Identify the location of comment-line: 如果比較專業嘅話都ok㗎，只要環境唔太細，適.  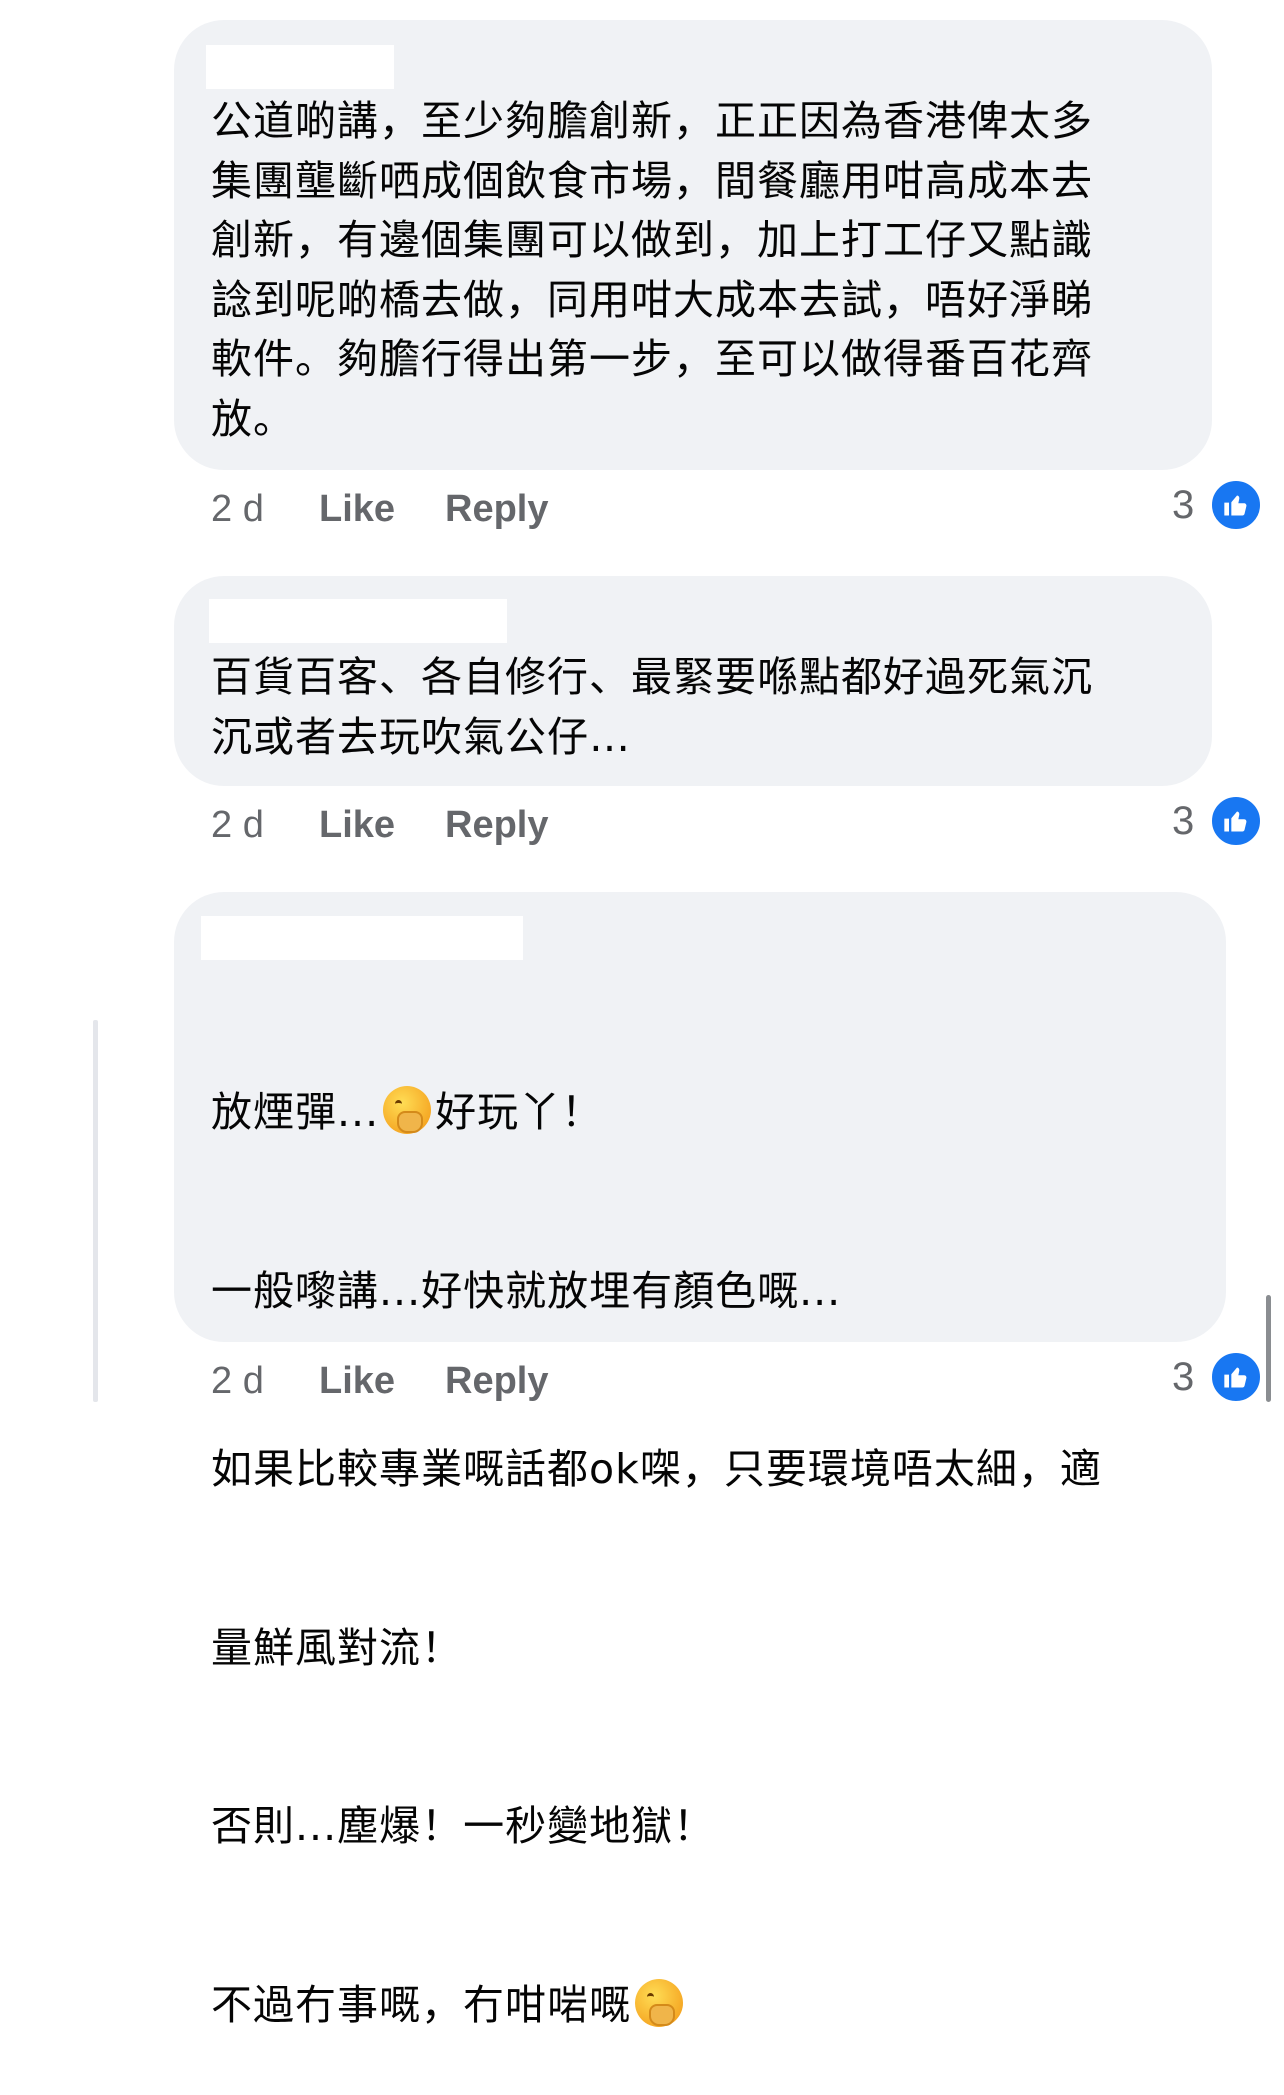
(656, 1469).